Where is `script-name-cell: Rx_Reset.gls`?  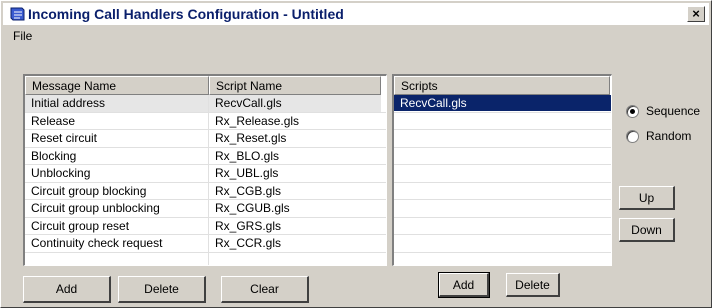 script-name-cell: Rx_Reset.gls is located at coordinates (251, 138).